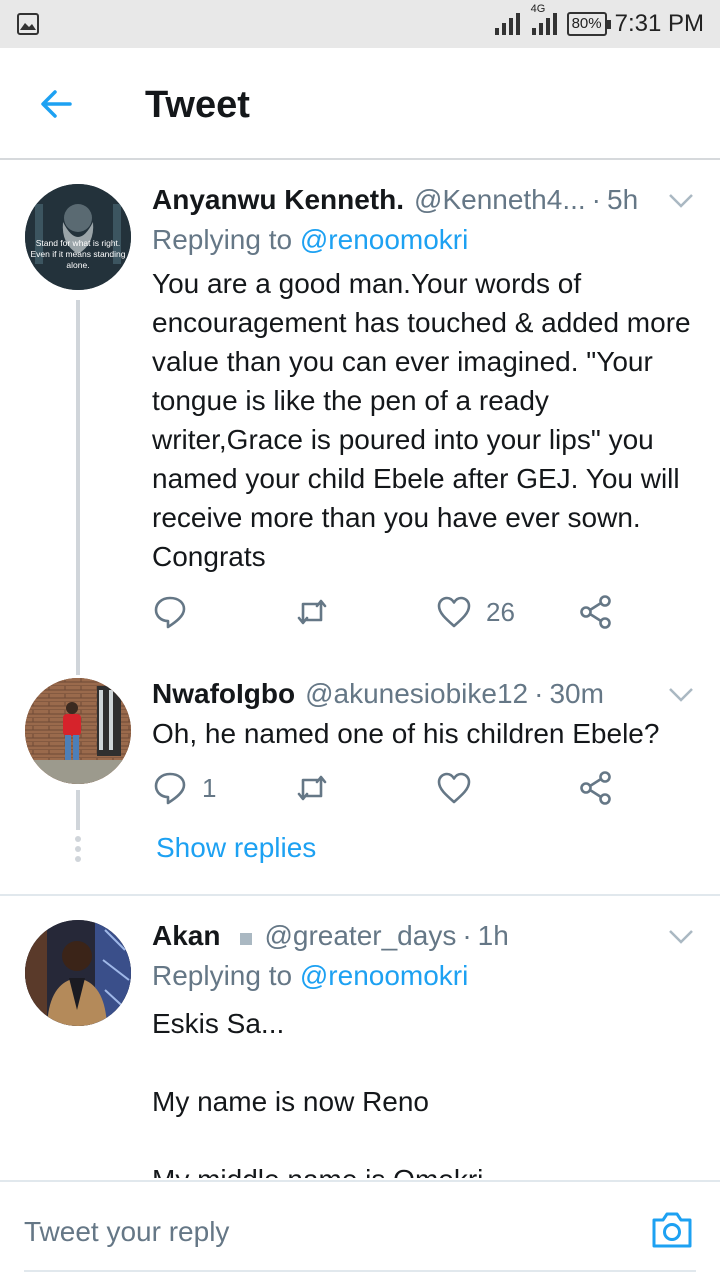  I want to click on tweet-time: 5h, so click(623, 199).